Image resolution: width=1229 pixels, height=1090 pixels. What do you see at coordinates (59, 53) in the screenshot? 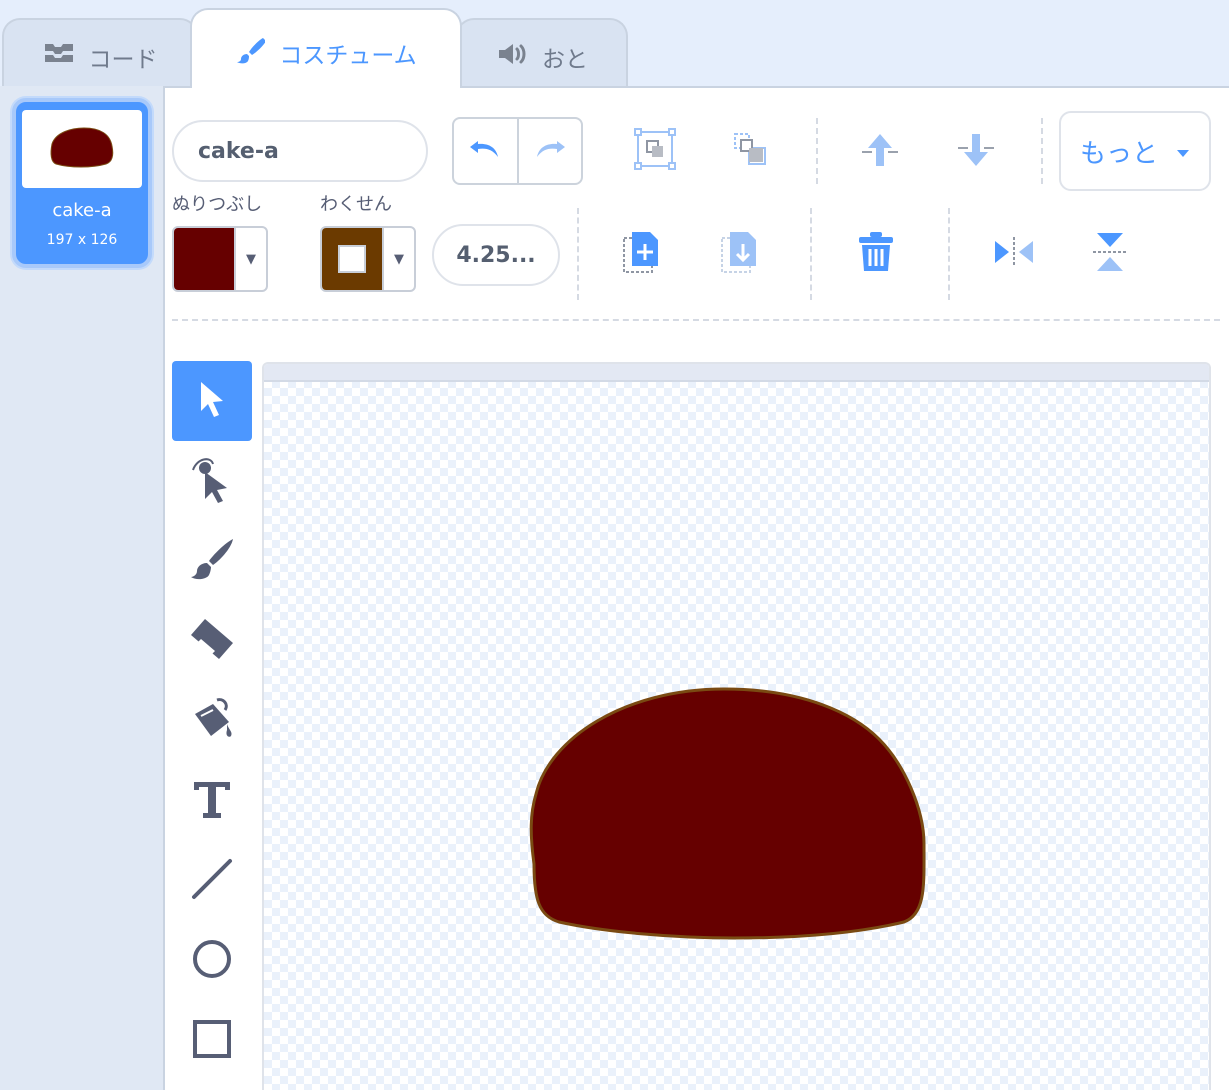
I see `code-blocks-icon` at bounding box center [59, 53].